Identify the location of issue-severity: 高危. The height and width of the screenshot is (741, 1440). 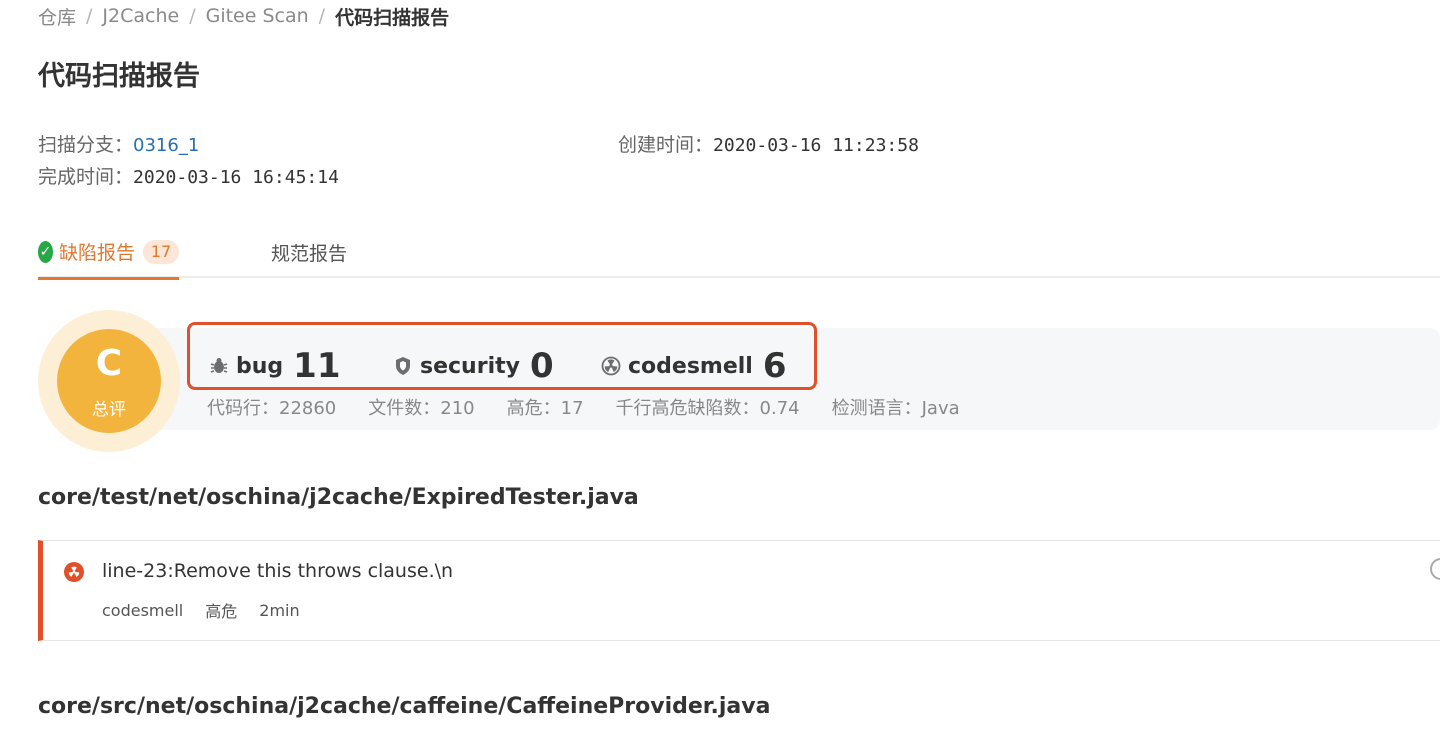
(221, 611).